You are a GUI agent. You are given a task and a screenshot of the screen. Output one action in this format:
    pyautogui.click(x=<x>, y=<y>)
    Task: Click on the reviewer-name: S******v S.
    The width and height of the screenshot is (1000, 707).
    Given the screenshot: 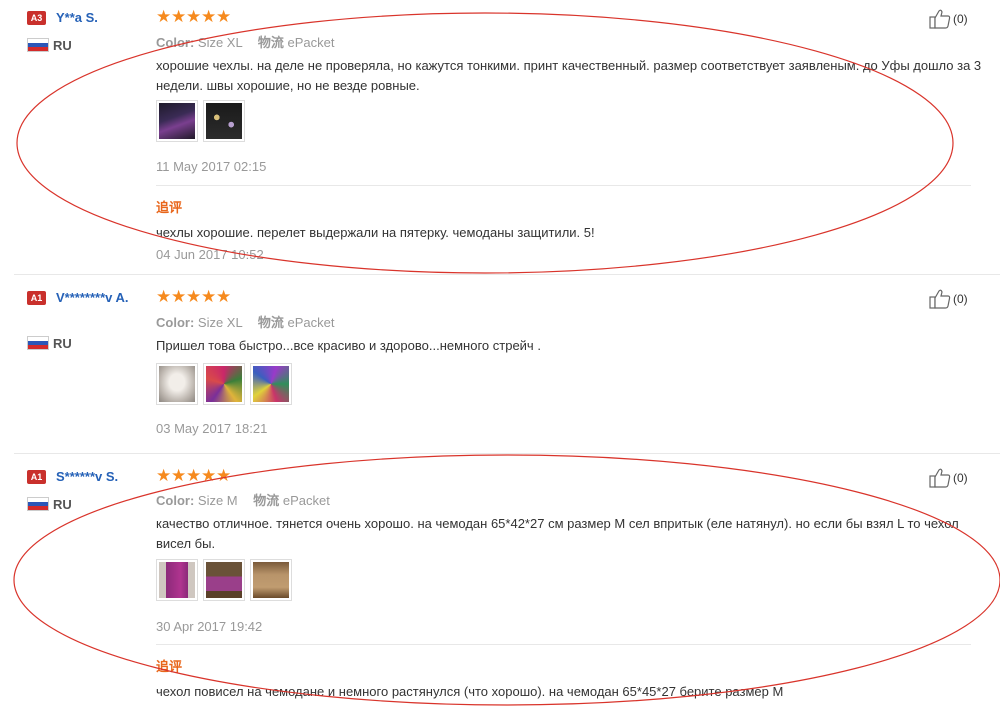 What is the action you would take?
    pyautogui.click(x=101, y=477)
    